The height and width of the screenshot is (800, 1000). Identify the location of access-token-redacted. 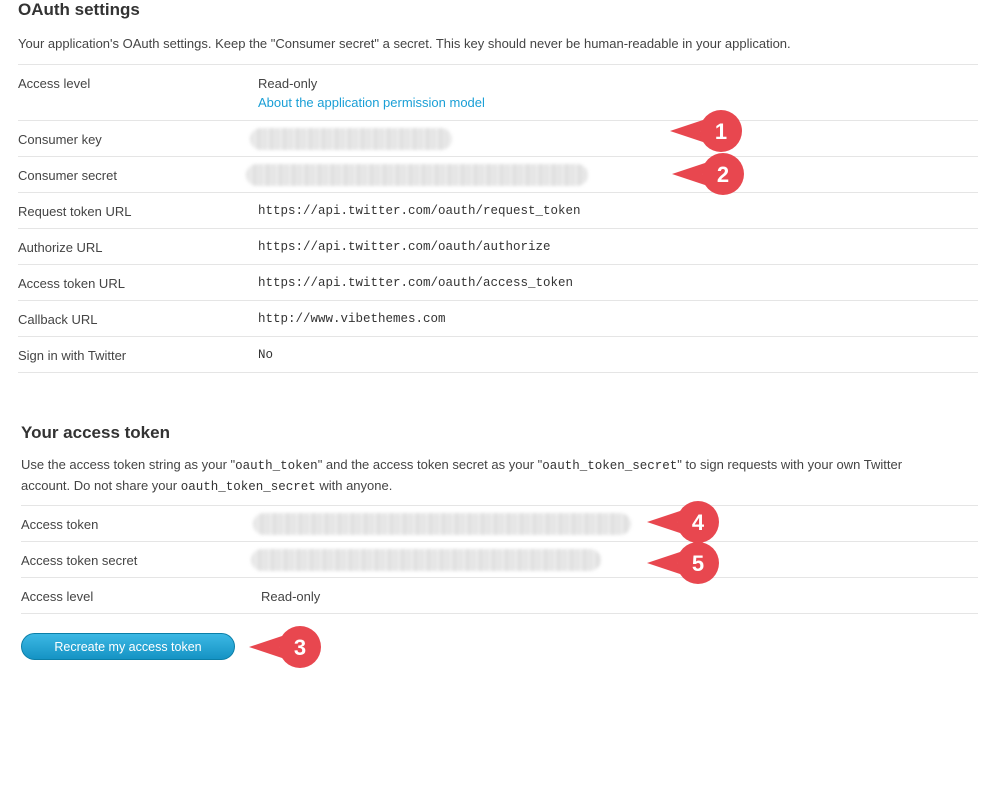
(442, 524).